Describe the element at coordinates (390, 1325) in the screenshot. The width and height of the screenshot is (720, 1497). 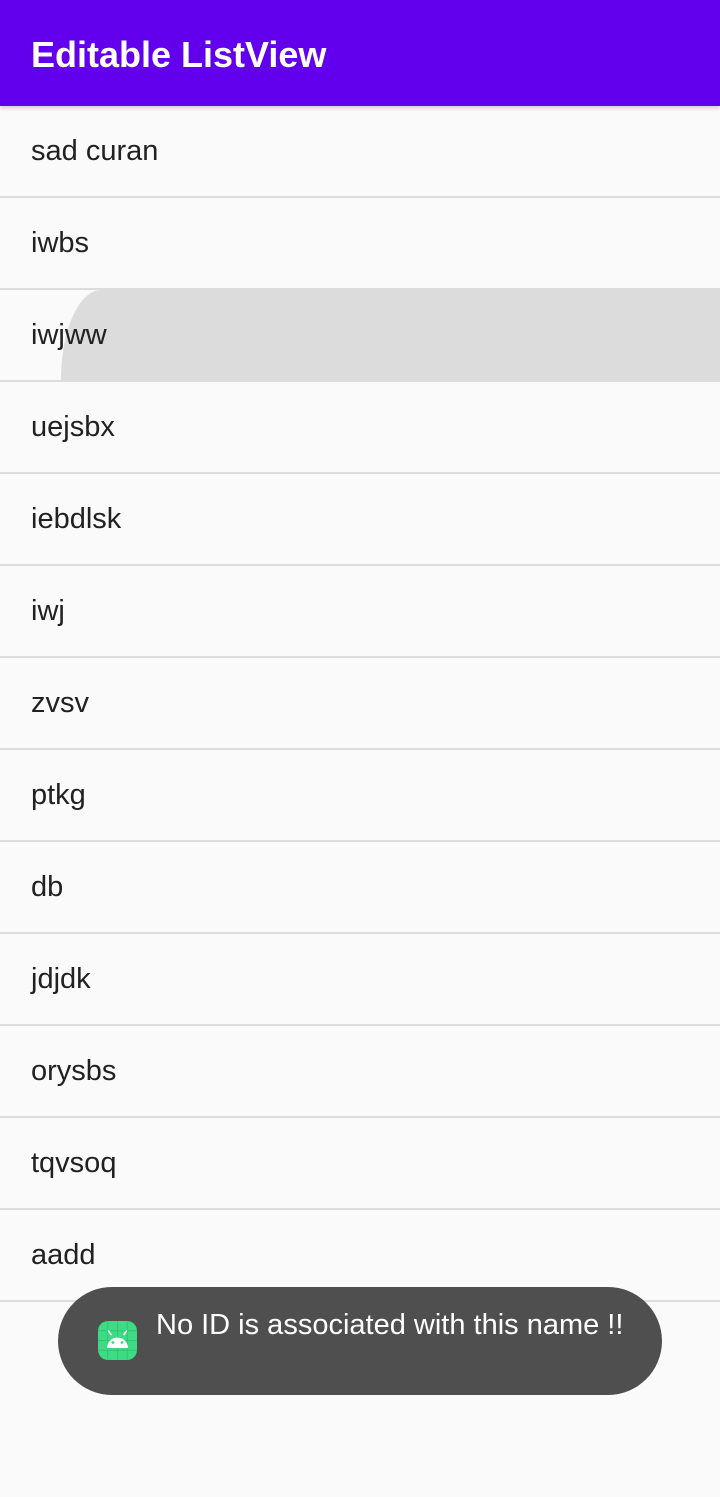
I see `toast-text: No ID is associated with this name !!` at that location.